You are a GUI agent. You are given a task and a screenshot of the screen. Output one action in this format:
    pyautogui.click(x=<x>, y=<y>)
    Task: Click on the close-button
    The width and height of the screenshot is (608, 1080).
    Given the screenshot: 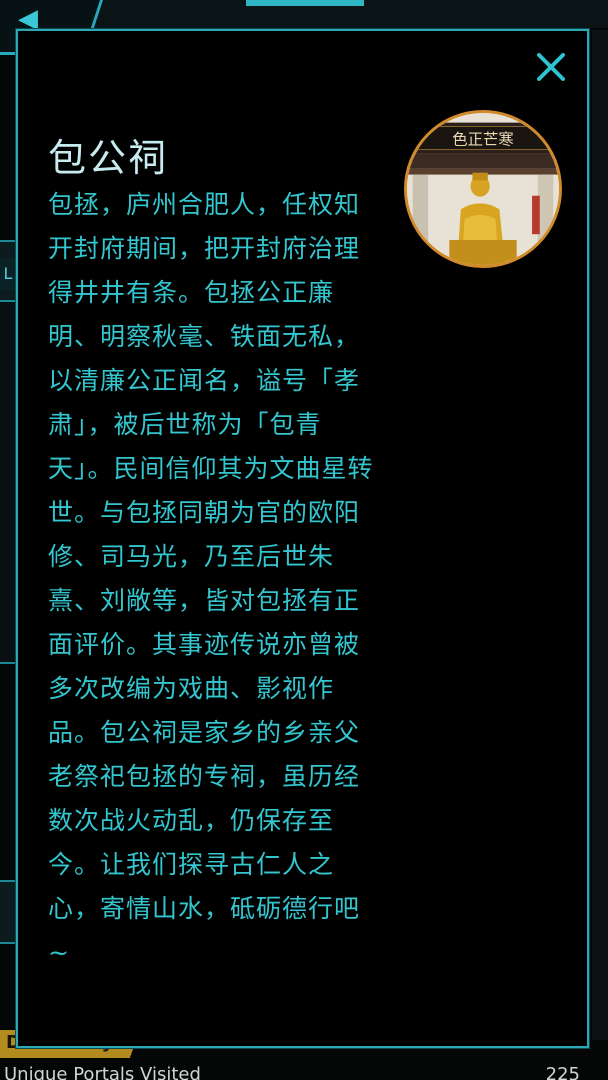 What is the action you would take?
    pyautogui.click(x=551, y=67)
    